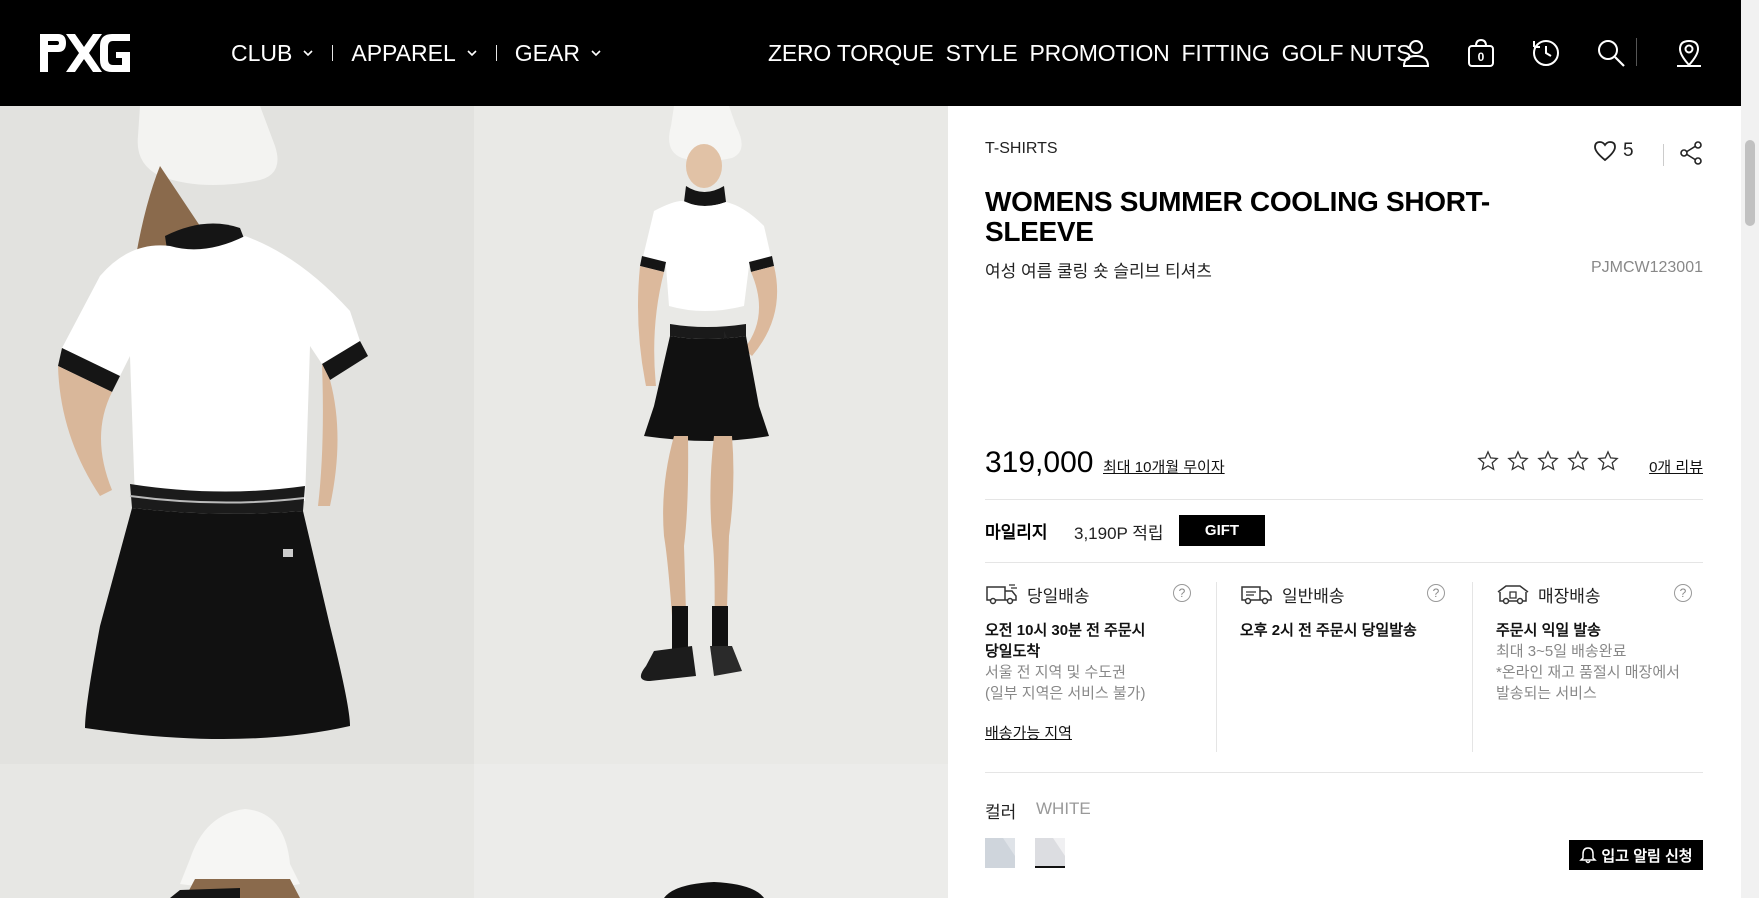 Image resolution: width=1759 pixels, height=898 pixels. I want to click on same-day-truck-icon, so click(1001, 594).